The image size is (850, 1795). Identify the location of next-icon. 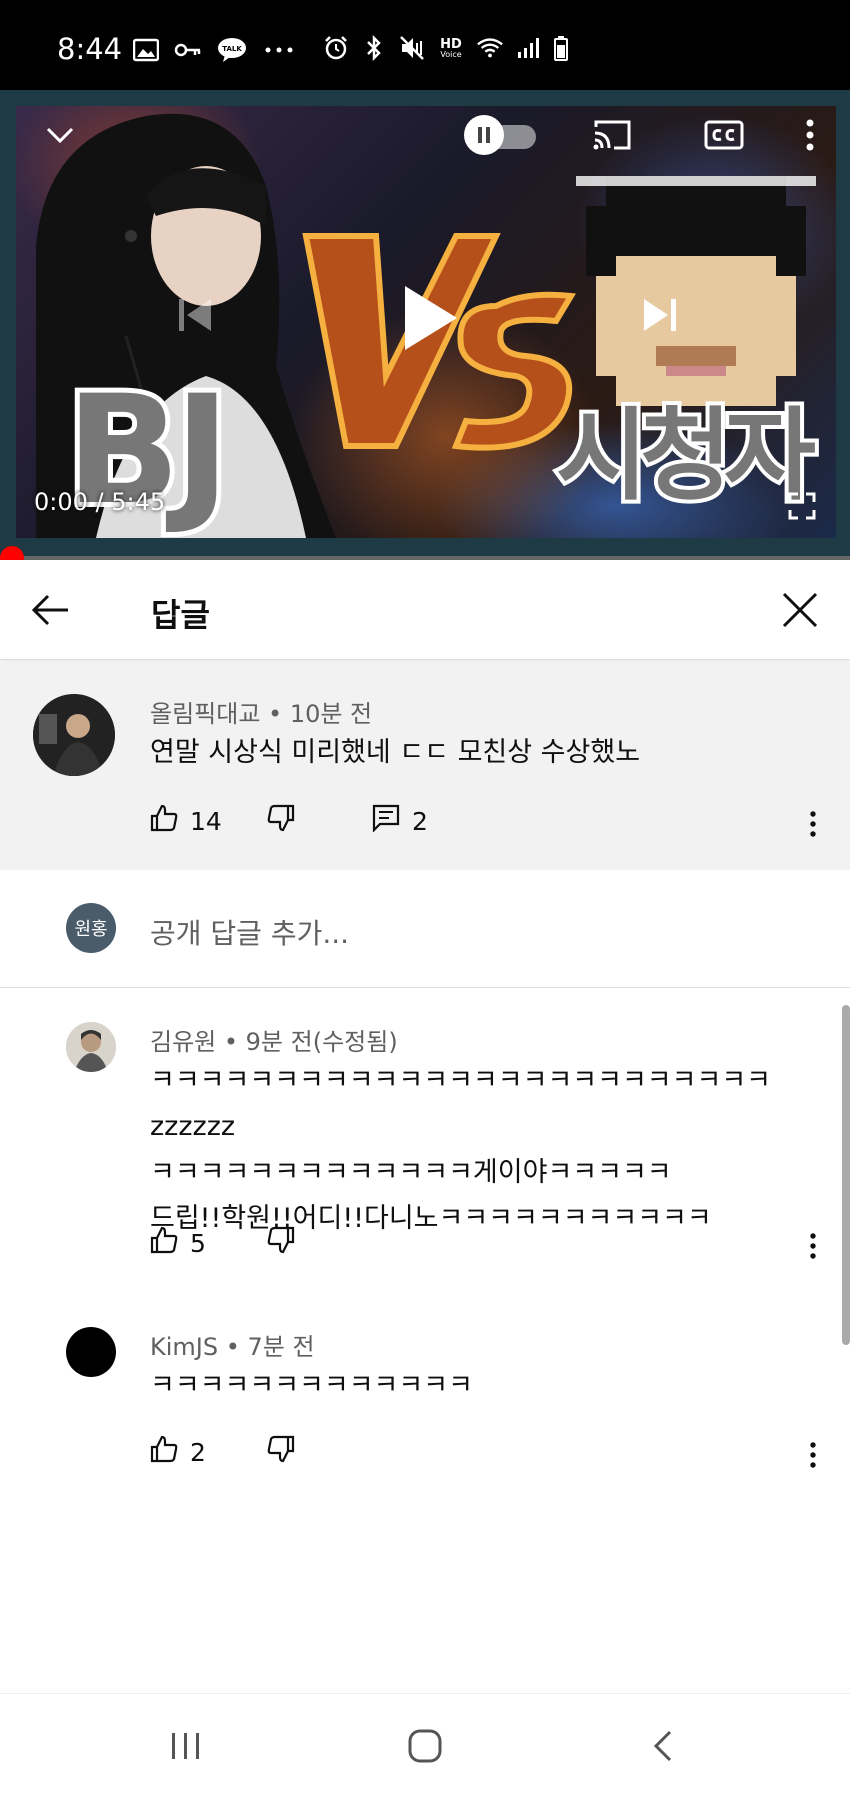
(660, 315).